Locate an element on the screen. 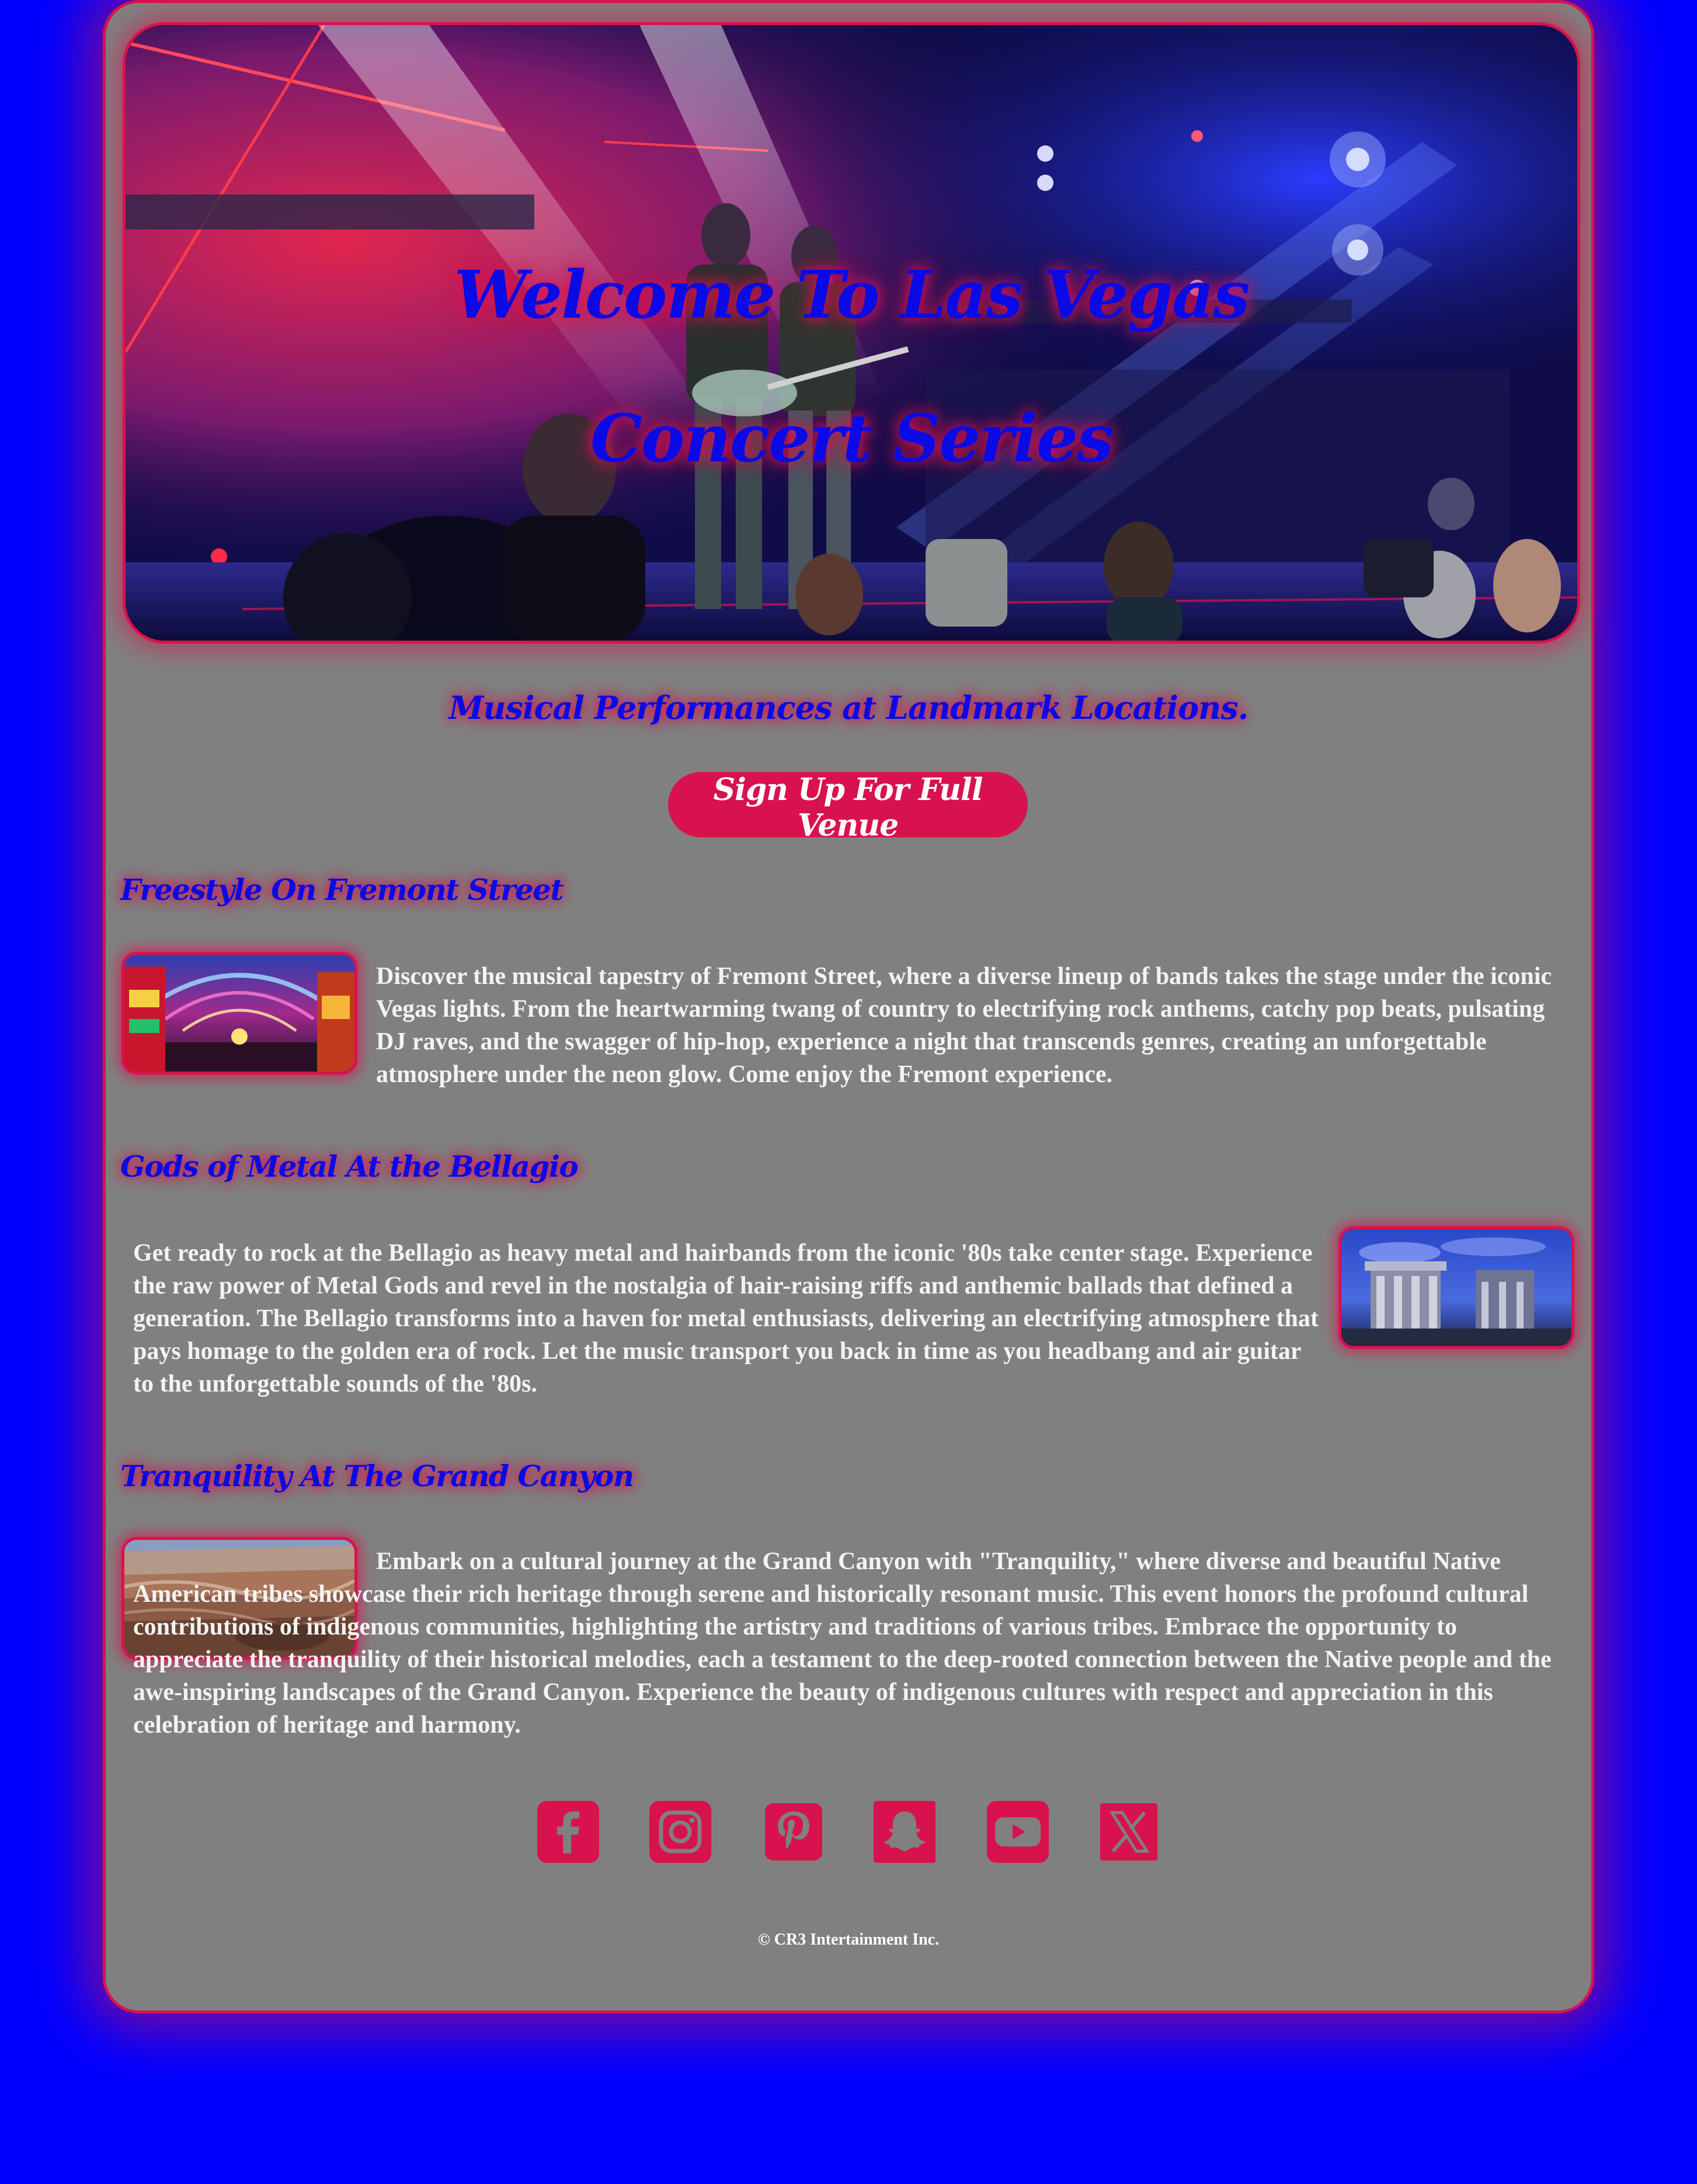 This screenshot has width=1697, height=2184. hero-title: Welcome To Las Vegas Concert Series is located at coordinates (851, 367).